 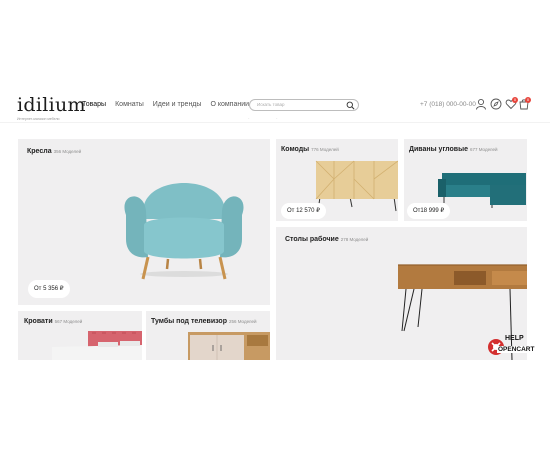 I want to click on nav-item-rooms: Комнаты, so click(x=129, y=104).